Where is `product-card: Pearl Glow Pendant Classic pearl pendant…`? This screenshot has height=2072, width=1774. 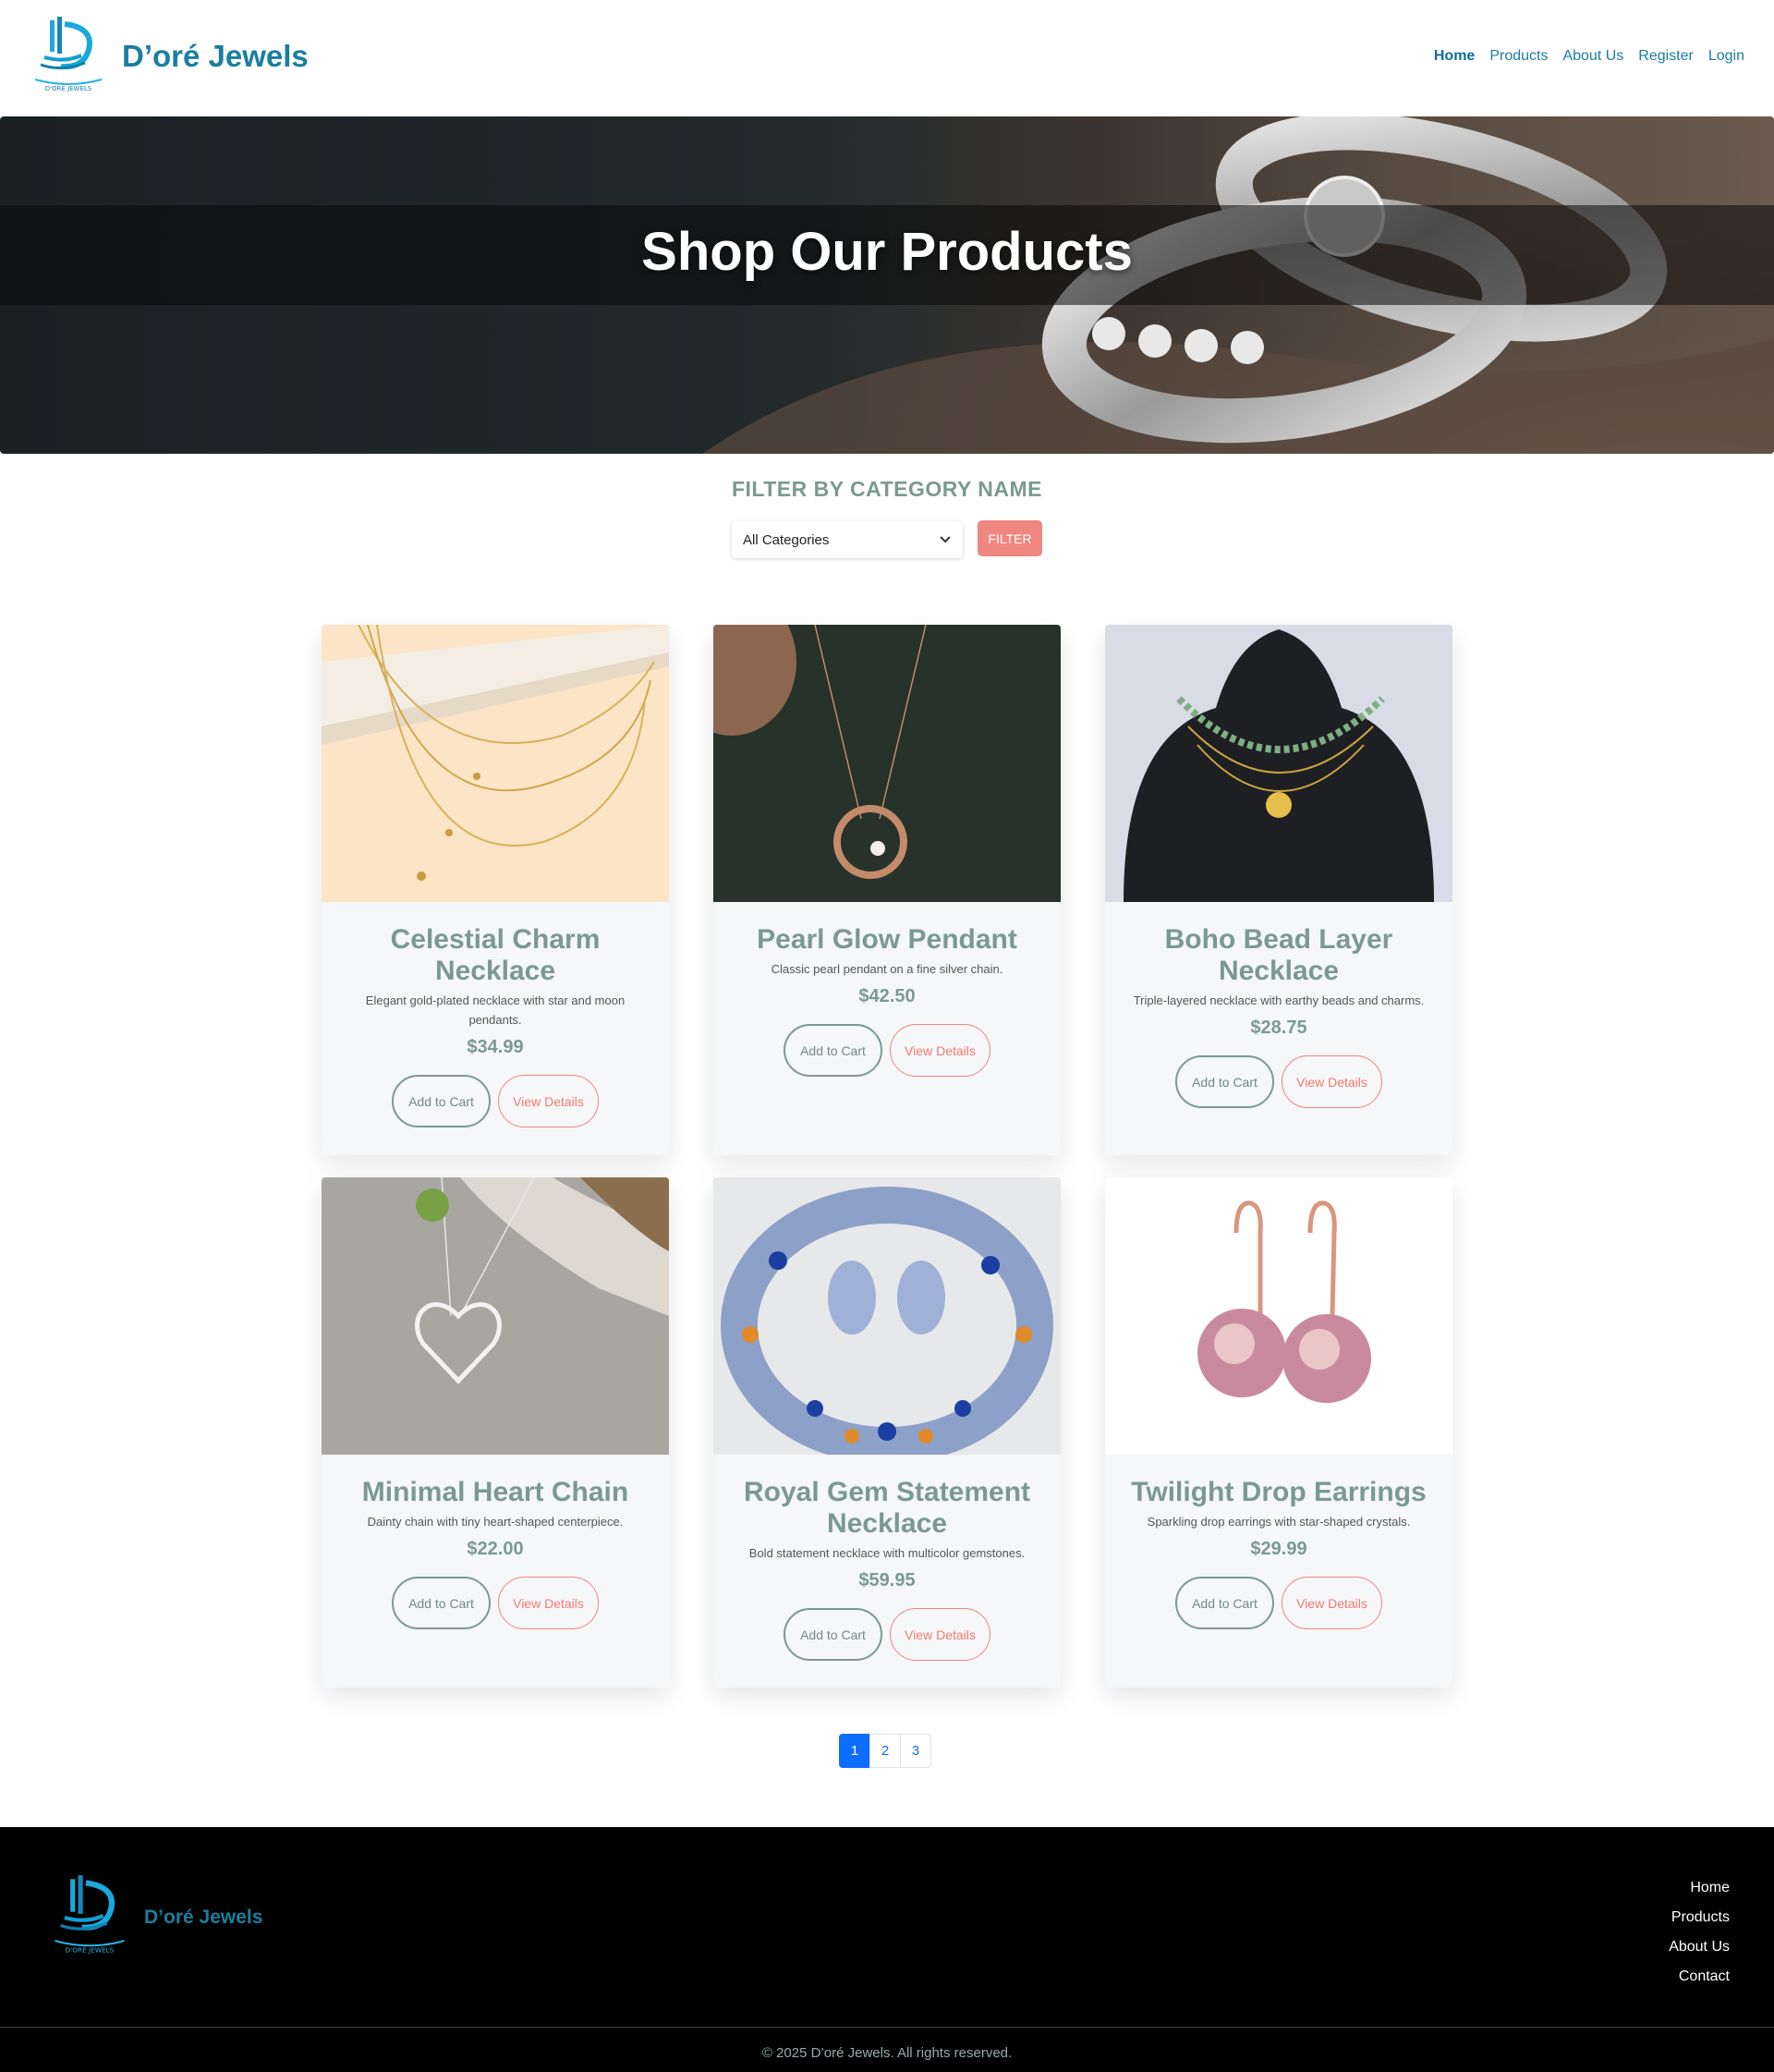 product-card: Pearl Glow Pendant Classic pearl pendant… is located at coordinates (887, 890).